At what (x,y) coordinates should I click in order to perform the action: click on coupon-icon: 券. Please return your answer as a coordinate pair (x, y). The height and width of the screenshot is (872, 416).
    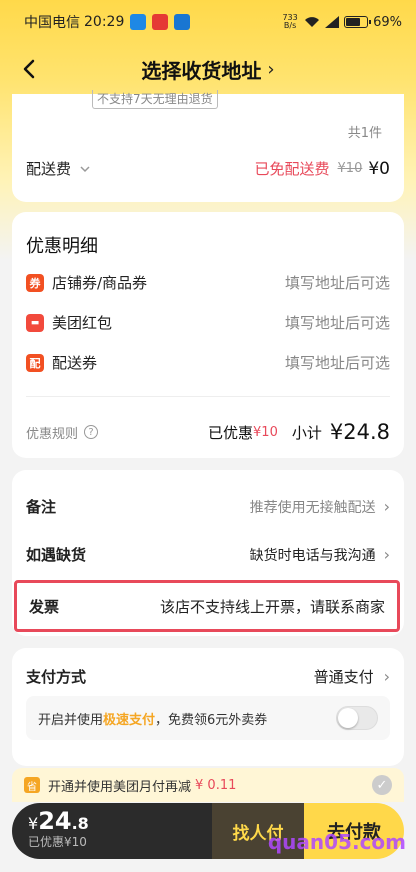
    Looking at the image, I should click on (35, 282).